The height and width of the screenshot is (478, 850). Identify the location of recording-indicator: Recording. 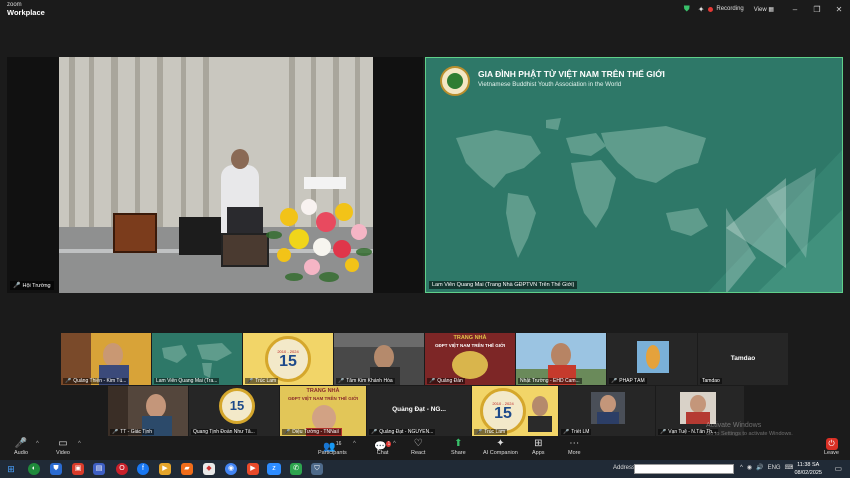
(726, 9).